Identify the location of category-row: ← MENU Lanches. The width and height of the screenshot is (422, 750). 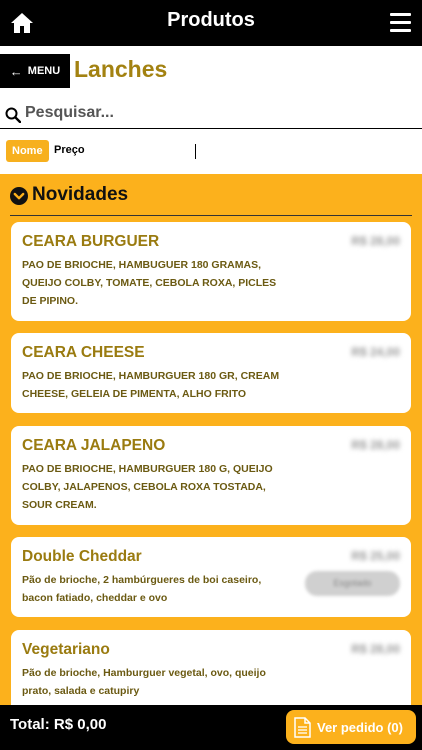
(211, 72).